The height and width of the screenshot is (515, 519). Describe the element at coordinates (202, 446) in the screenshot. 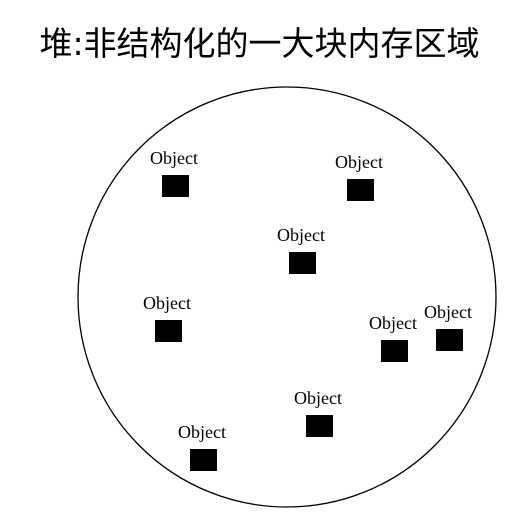

I see `object-8: Object` at that location.